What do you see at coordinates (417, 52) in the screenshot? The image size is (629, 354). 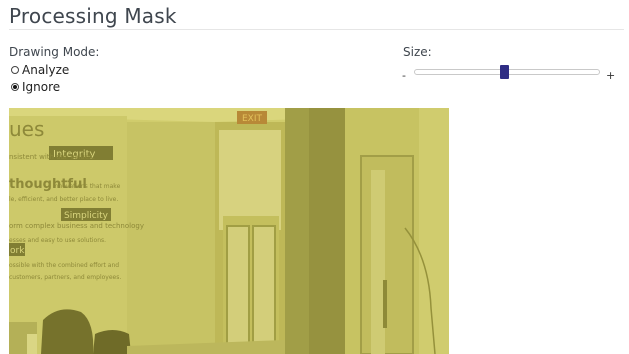 I see `size-label: Size:` at bounding box center [417, 52].